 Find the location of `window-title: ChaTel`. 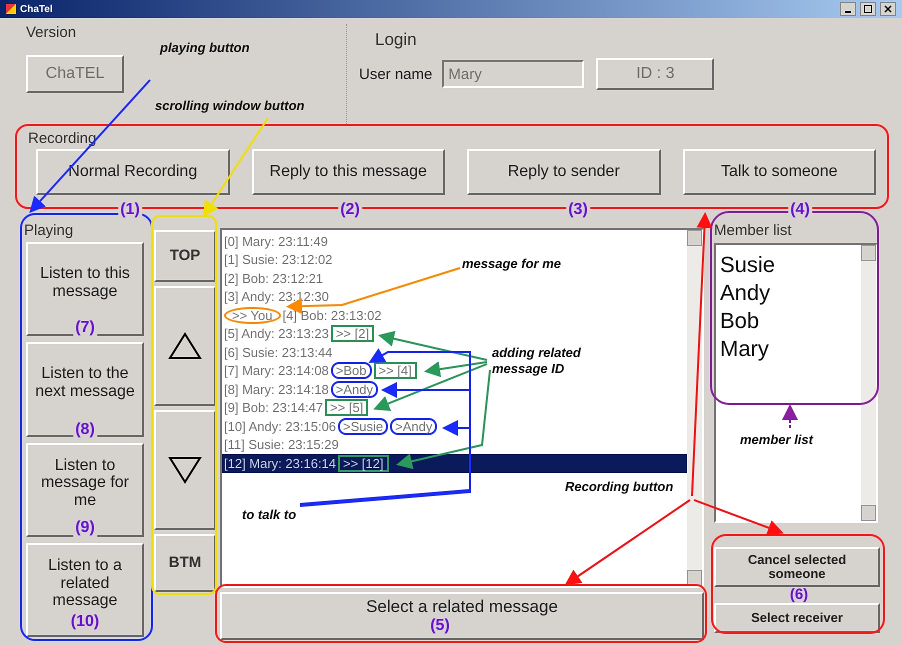

window-title: ChaTel is located at coordinates (36, 9).